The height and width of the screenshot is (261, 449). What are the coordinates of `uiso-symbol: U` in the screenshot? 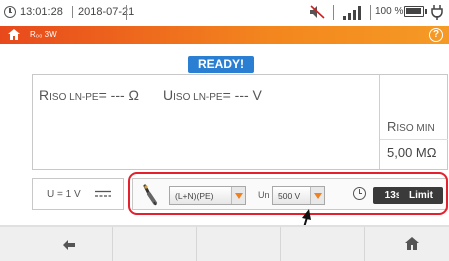 It's located at (168, 95).